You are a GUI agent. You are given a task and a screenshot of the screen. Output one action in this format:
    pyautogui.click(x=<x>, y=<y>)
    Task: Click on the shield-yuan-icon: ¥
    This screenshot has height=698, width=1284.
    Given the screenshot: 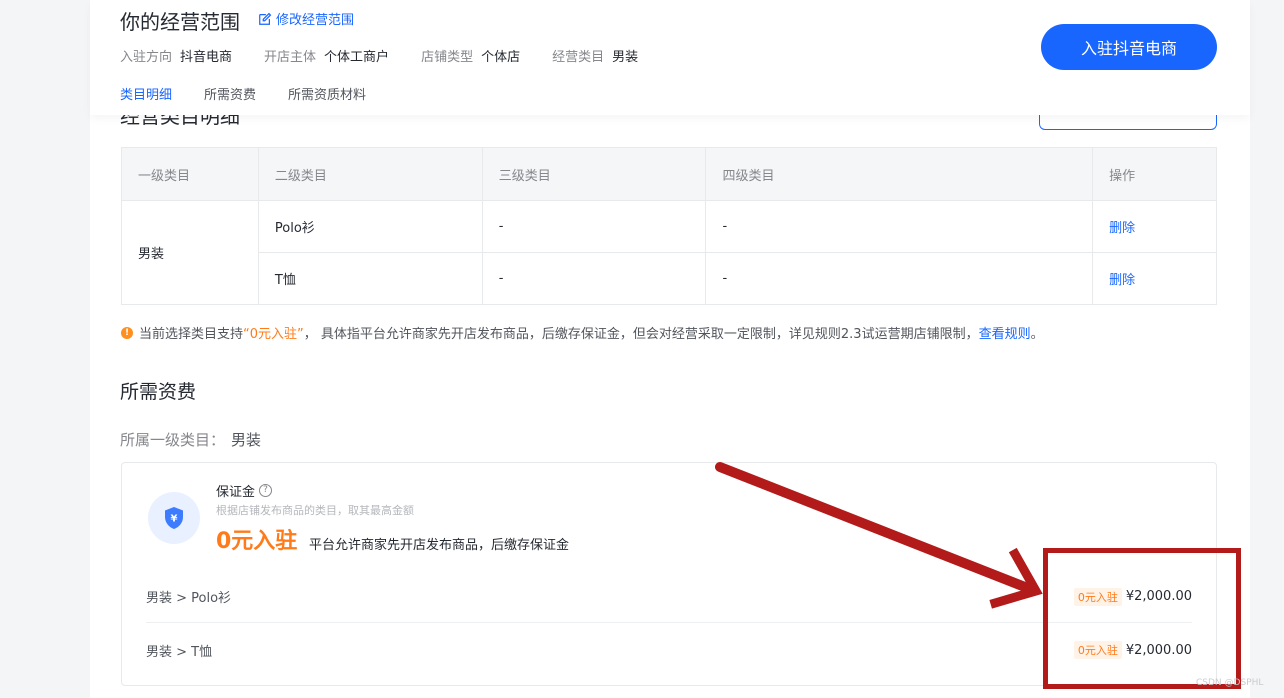 What is the action you would take?
    pyautogui.click(x=174, y=518)
    